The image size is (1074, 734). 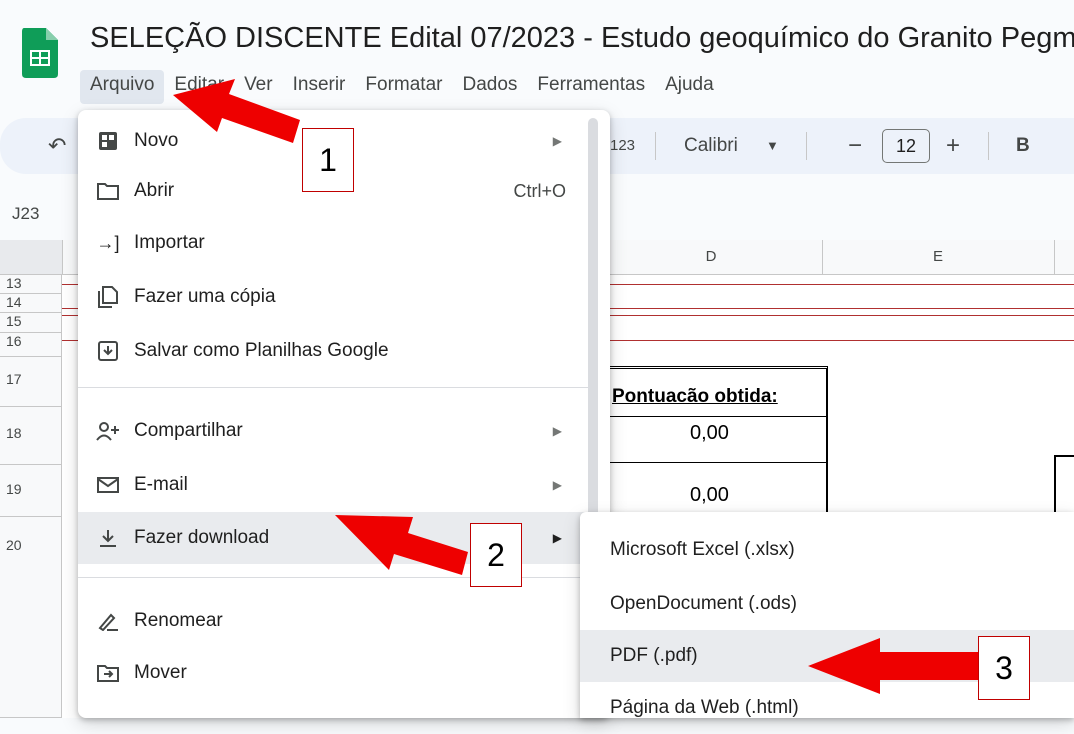 What do you see at coordinates (496, 555) in the screenshot?
I see `callout-2: 2` at bounding box center [496, 555].